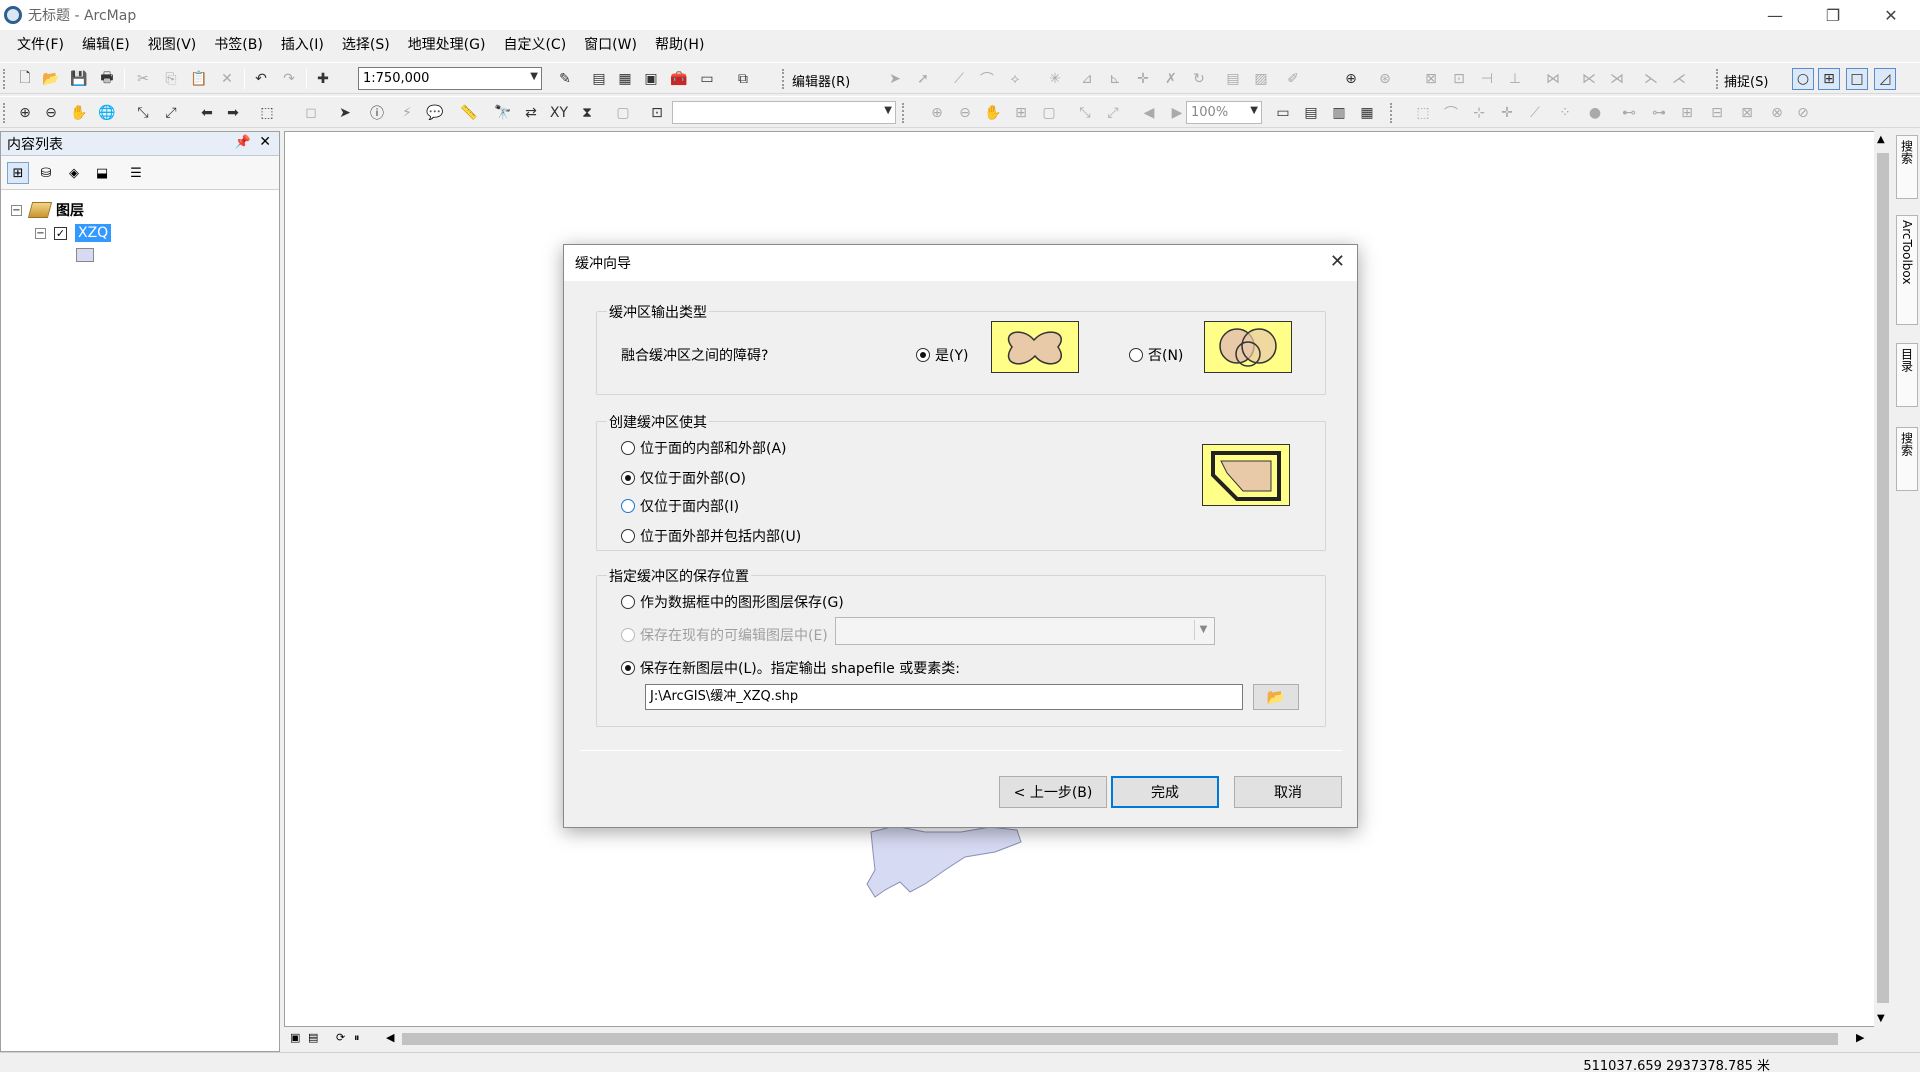 The height and width of the screenshot is (1072, 1920). What do you see at coordinates (357, 1038) in the screenshot?
I see `pause-drawing-icon: ⏸` at bounding box center [357, 1038].